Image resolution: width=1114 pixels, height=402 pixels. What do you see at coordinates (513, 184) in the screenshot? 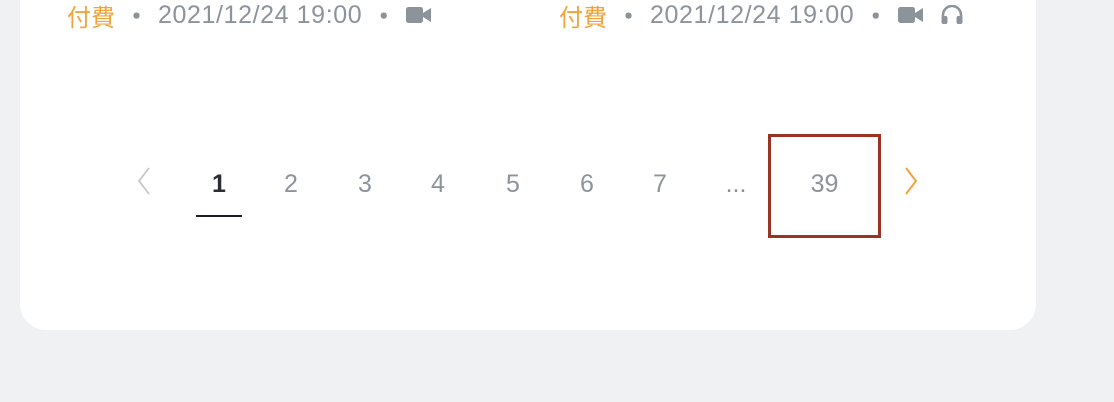
I see `page-button-5: 5` at bounding box center [513, 184].